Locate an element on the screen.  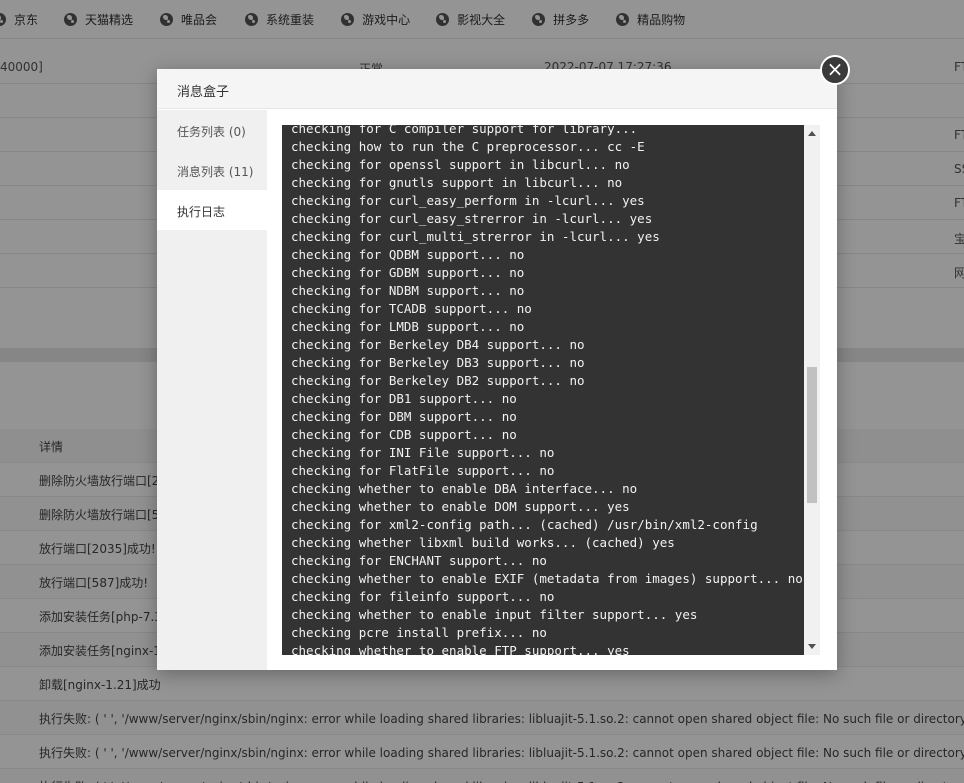
tab-task-list: 任务列表 (0) is located at coordinates (212, 130).